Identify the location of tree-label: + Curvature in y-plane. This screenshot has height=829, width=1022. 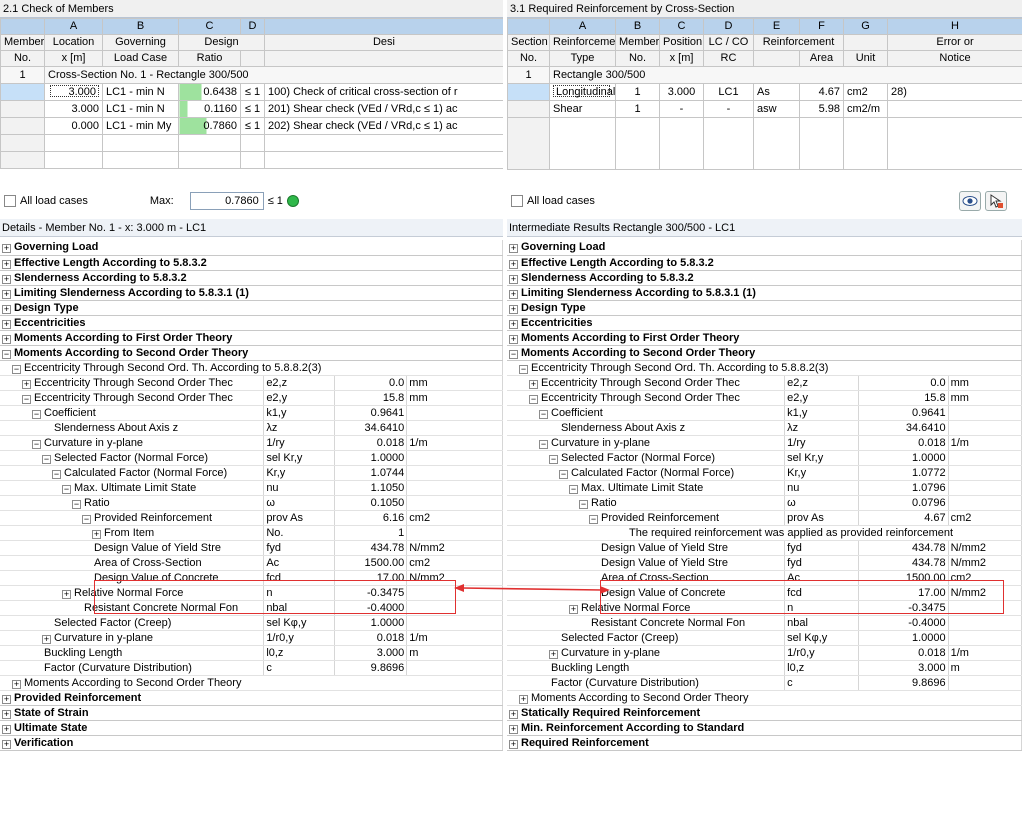
(132, 638).